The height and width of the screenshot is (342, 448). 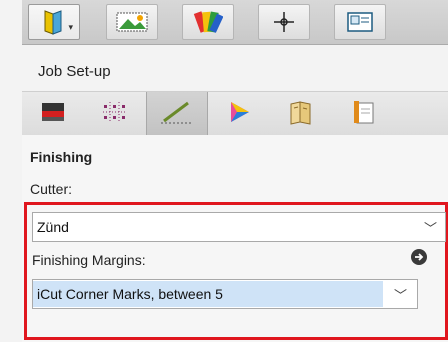 What do you see at coordinates (239, 227) in the screenshot?
I see `cutter-select: Zünd ﹀` at bounding box center [239, 227].